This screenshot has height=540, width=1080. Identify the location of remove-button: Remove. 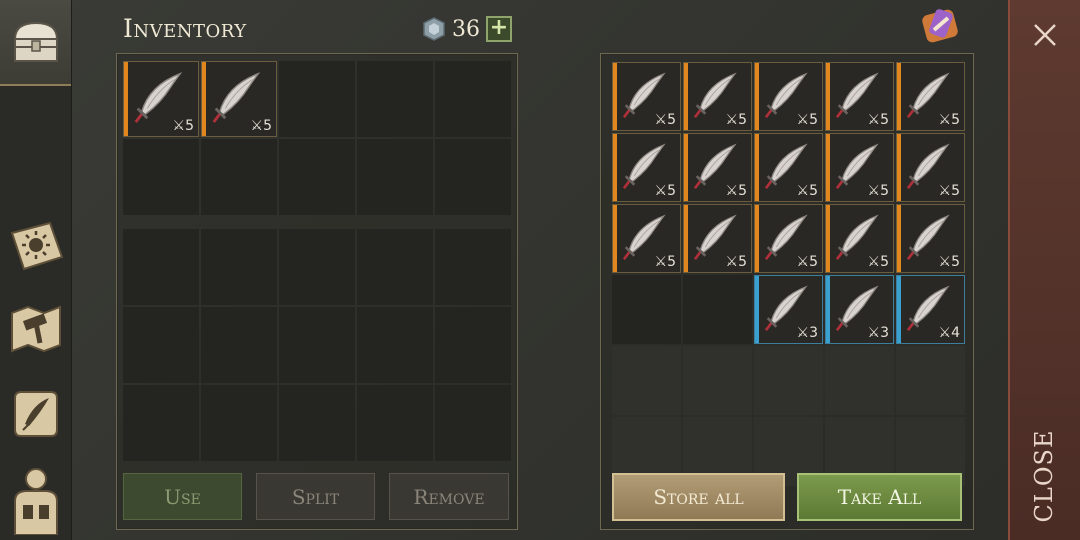
(449, 496).